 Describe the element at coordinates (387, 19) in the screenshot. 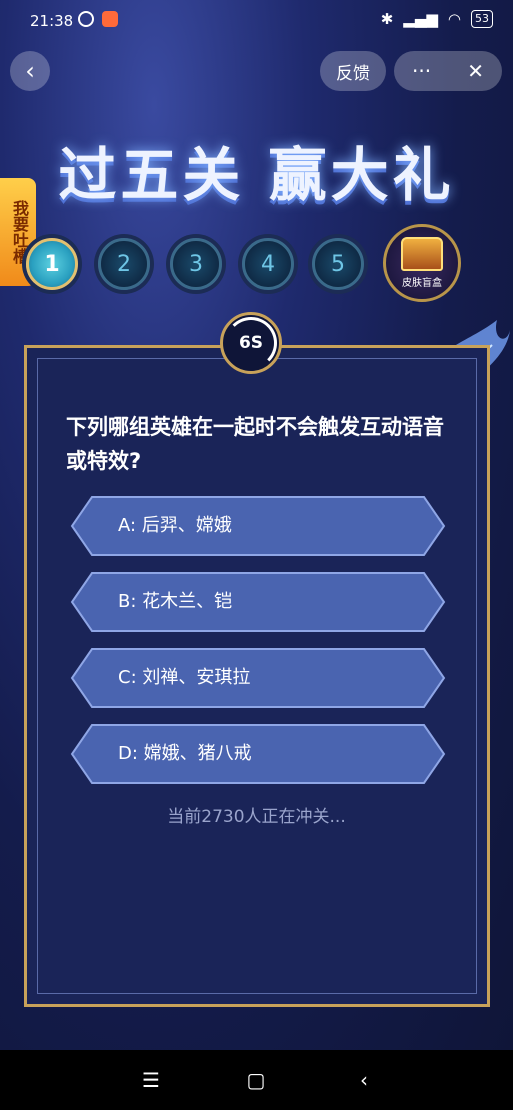

I see `bluetooth-icon: ✱` at that location.